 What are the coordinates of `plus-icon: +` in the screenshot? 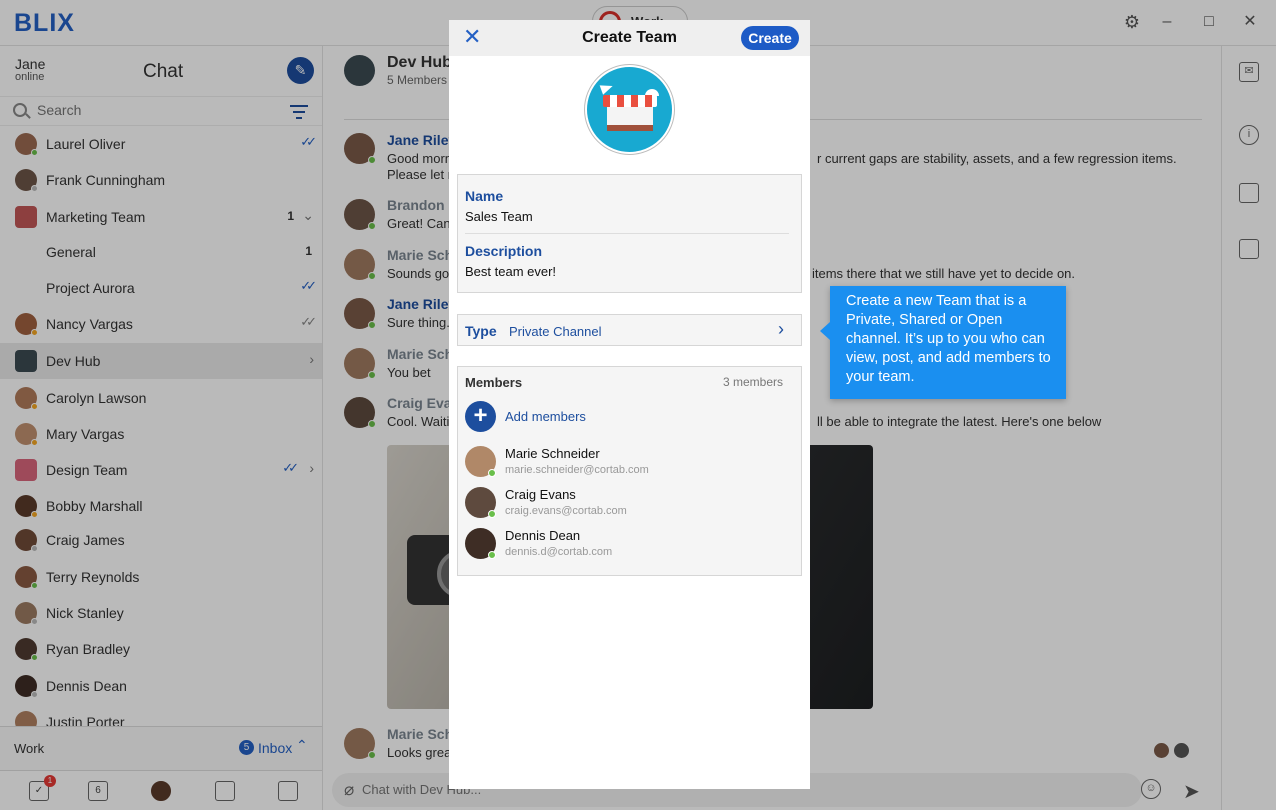 It's located at (480, 415).